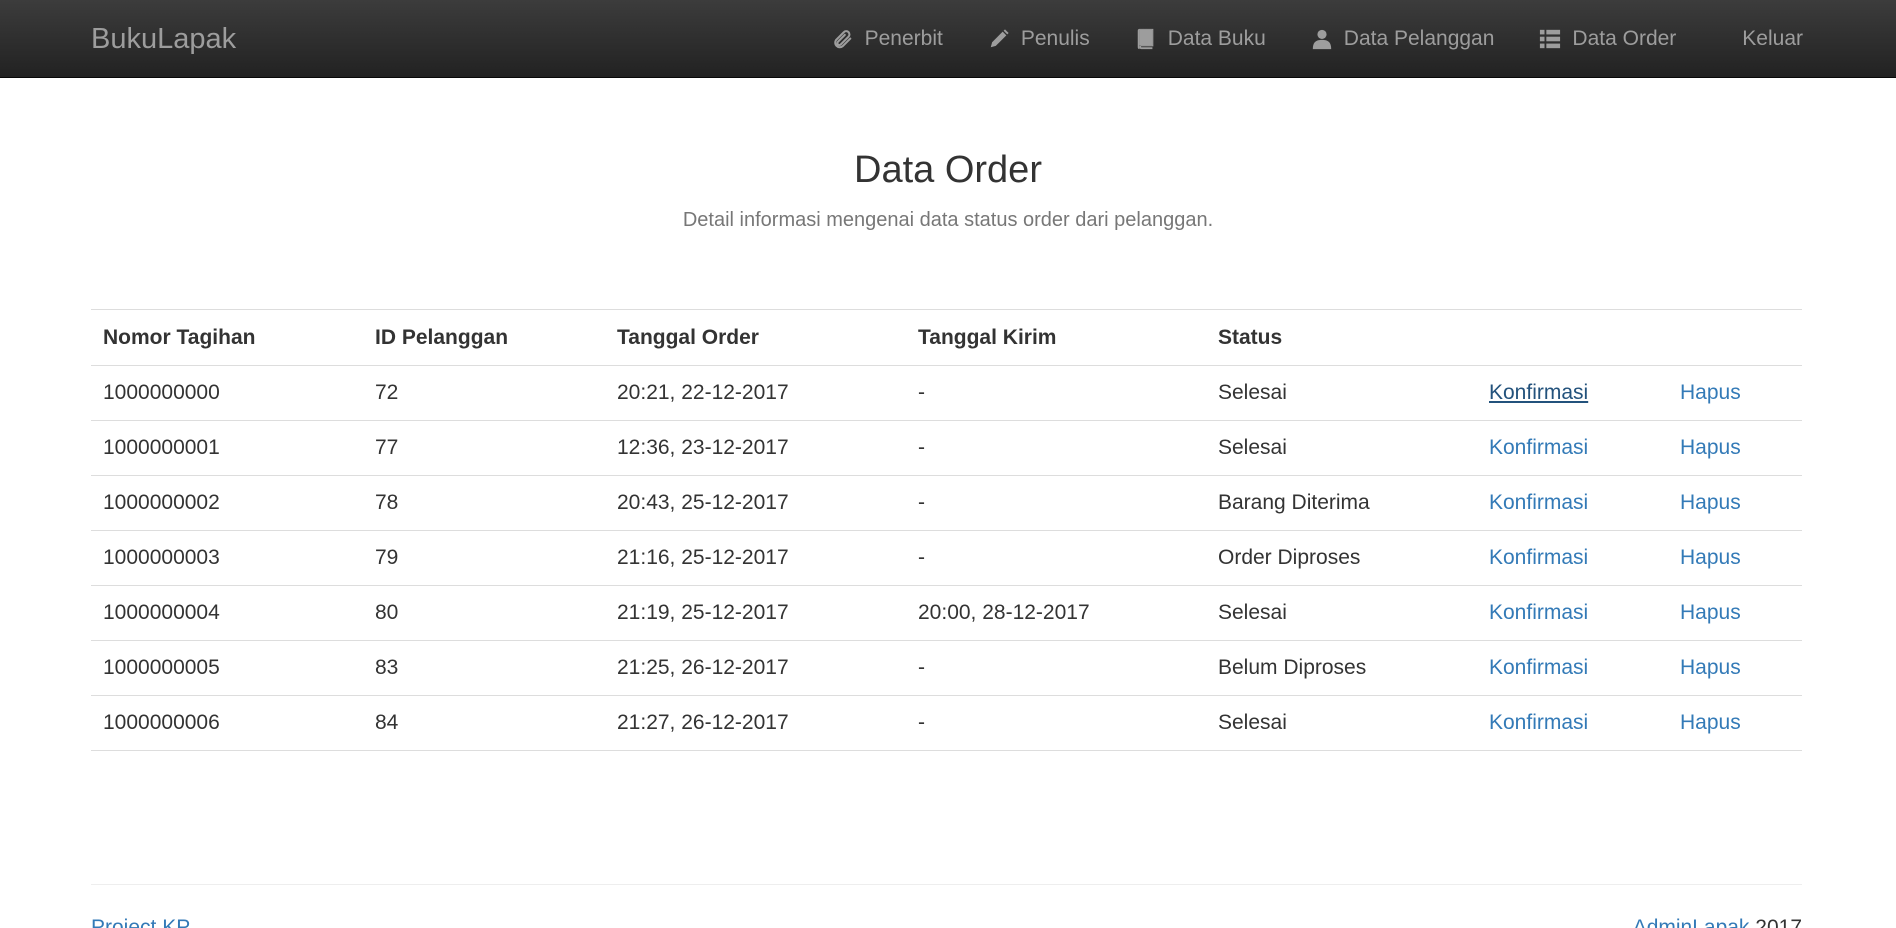  What do you see at coordinates (163, 39) in the screenshot?
I see `brand-link: BukuLapak` at bounding box center [163, 39].